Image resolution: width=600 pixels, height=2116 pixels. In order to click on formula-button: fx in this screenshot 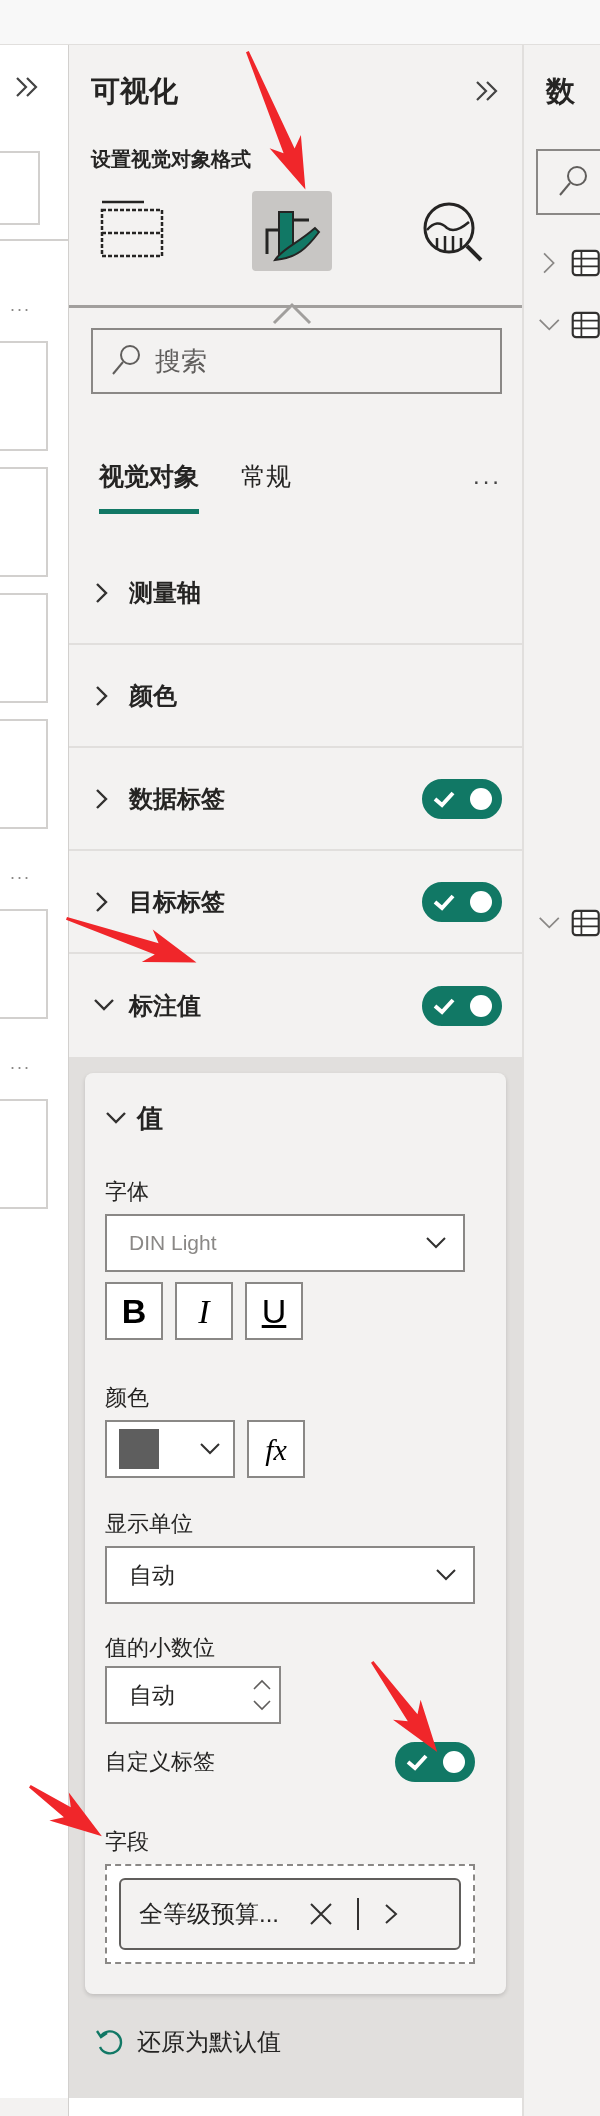, I will do `click(276, 1449)`.